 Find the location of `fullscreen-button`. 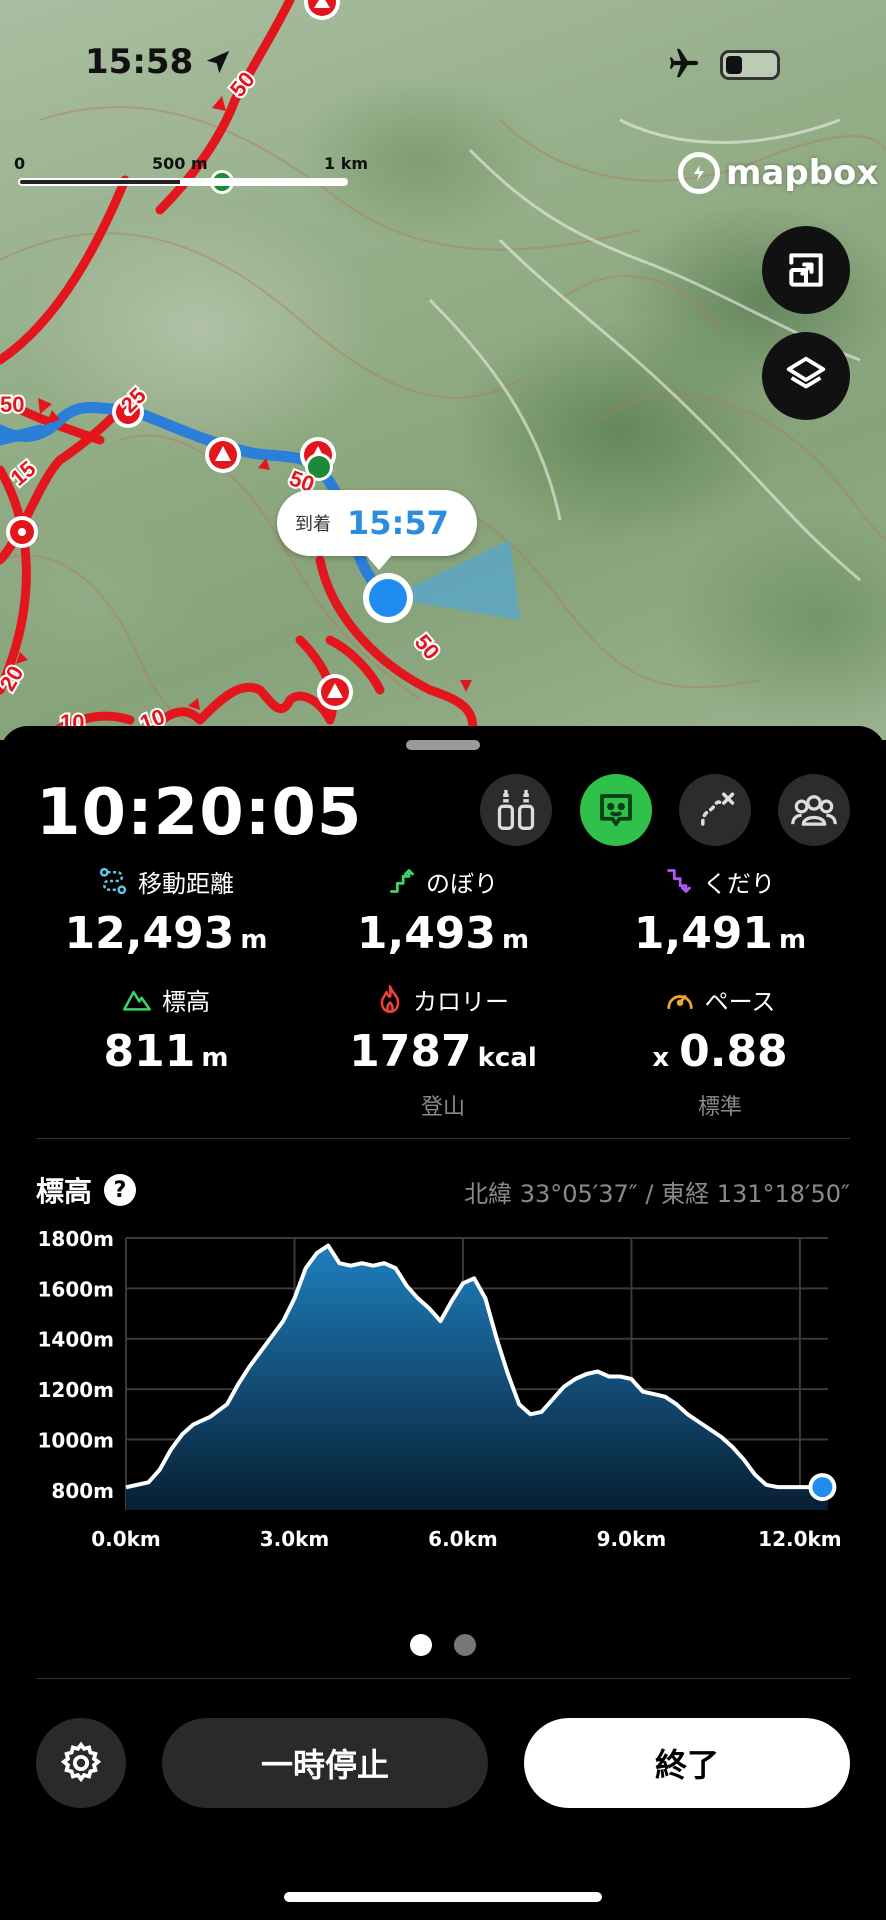

fullscreen-button is located at coordinates (806, 270).